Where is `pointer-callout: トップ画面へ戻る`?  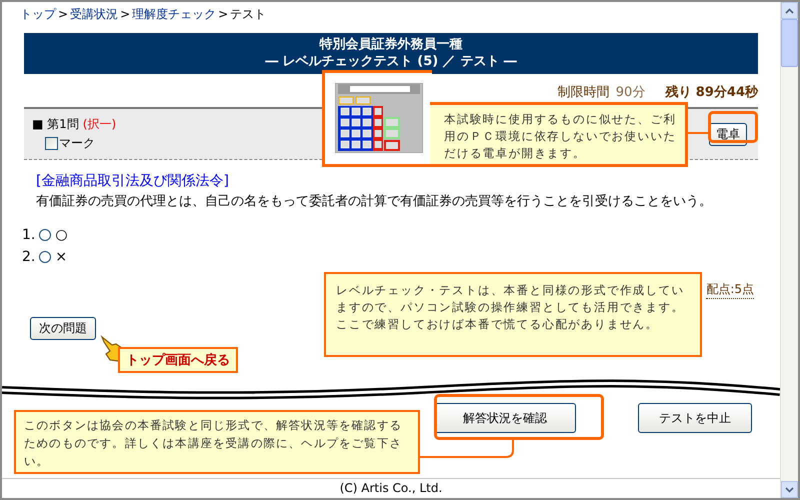 pointer-callout: トップ画面へ戻る is located at coordinates (178, 360).